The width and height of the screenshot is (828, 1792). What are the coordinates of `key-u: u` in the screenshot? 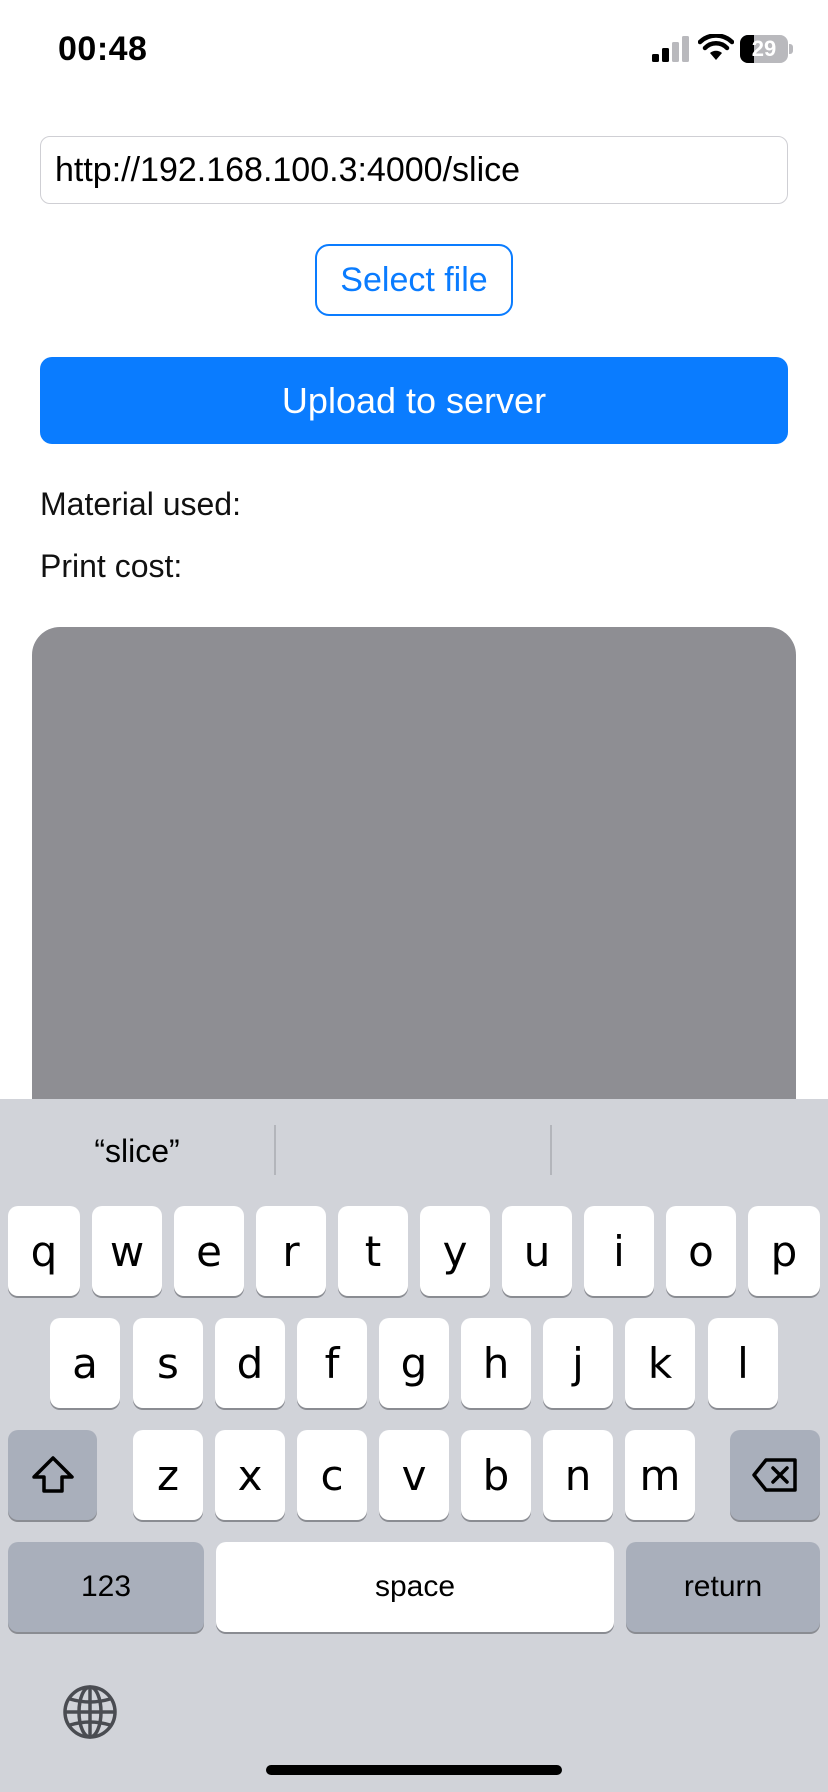 It's located at (537, 1251).